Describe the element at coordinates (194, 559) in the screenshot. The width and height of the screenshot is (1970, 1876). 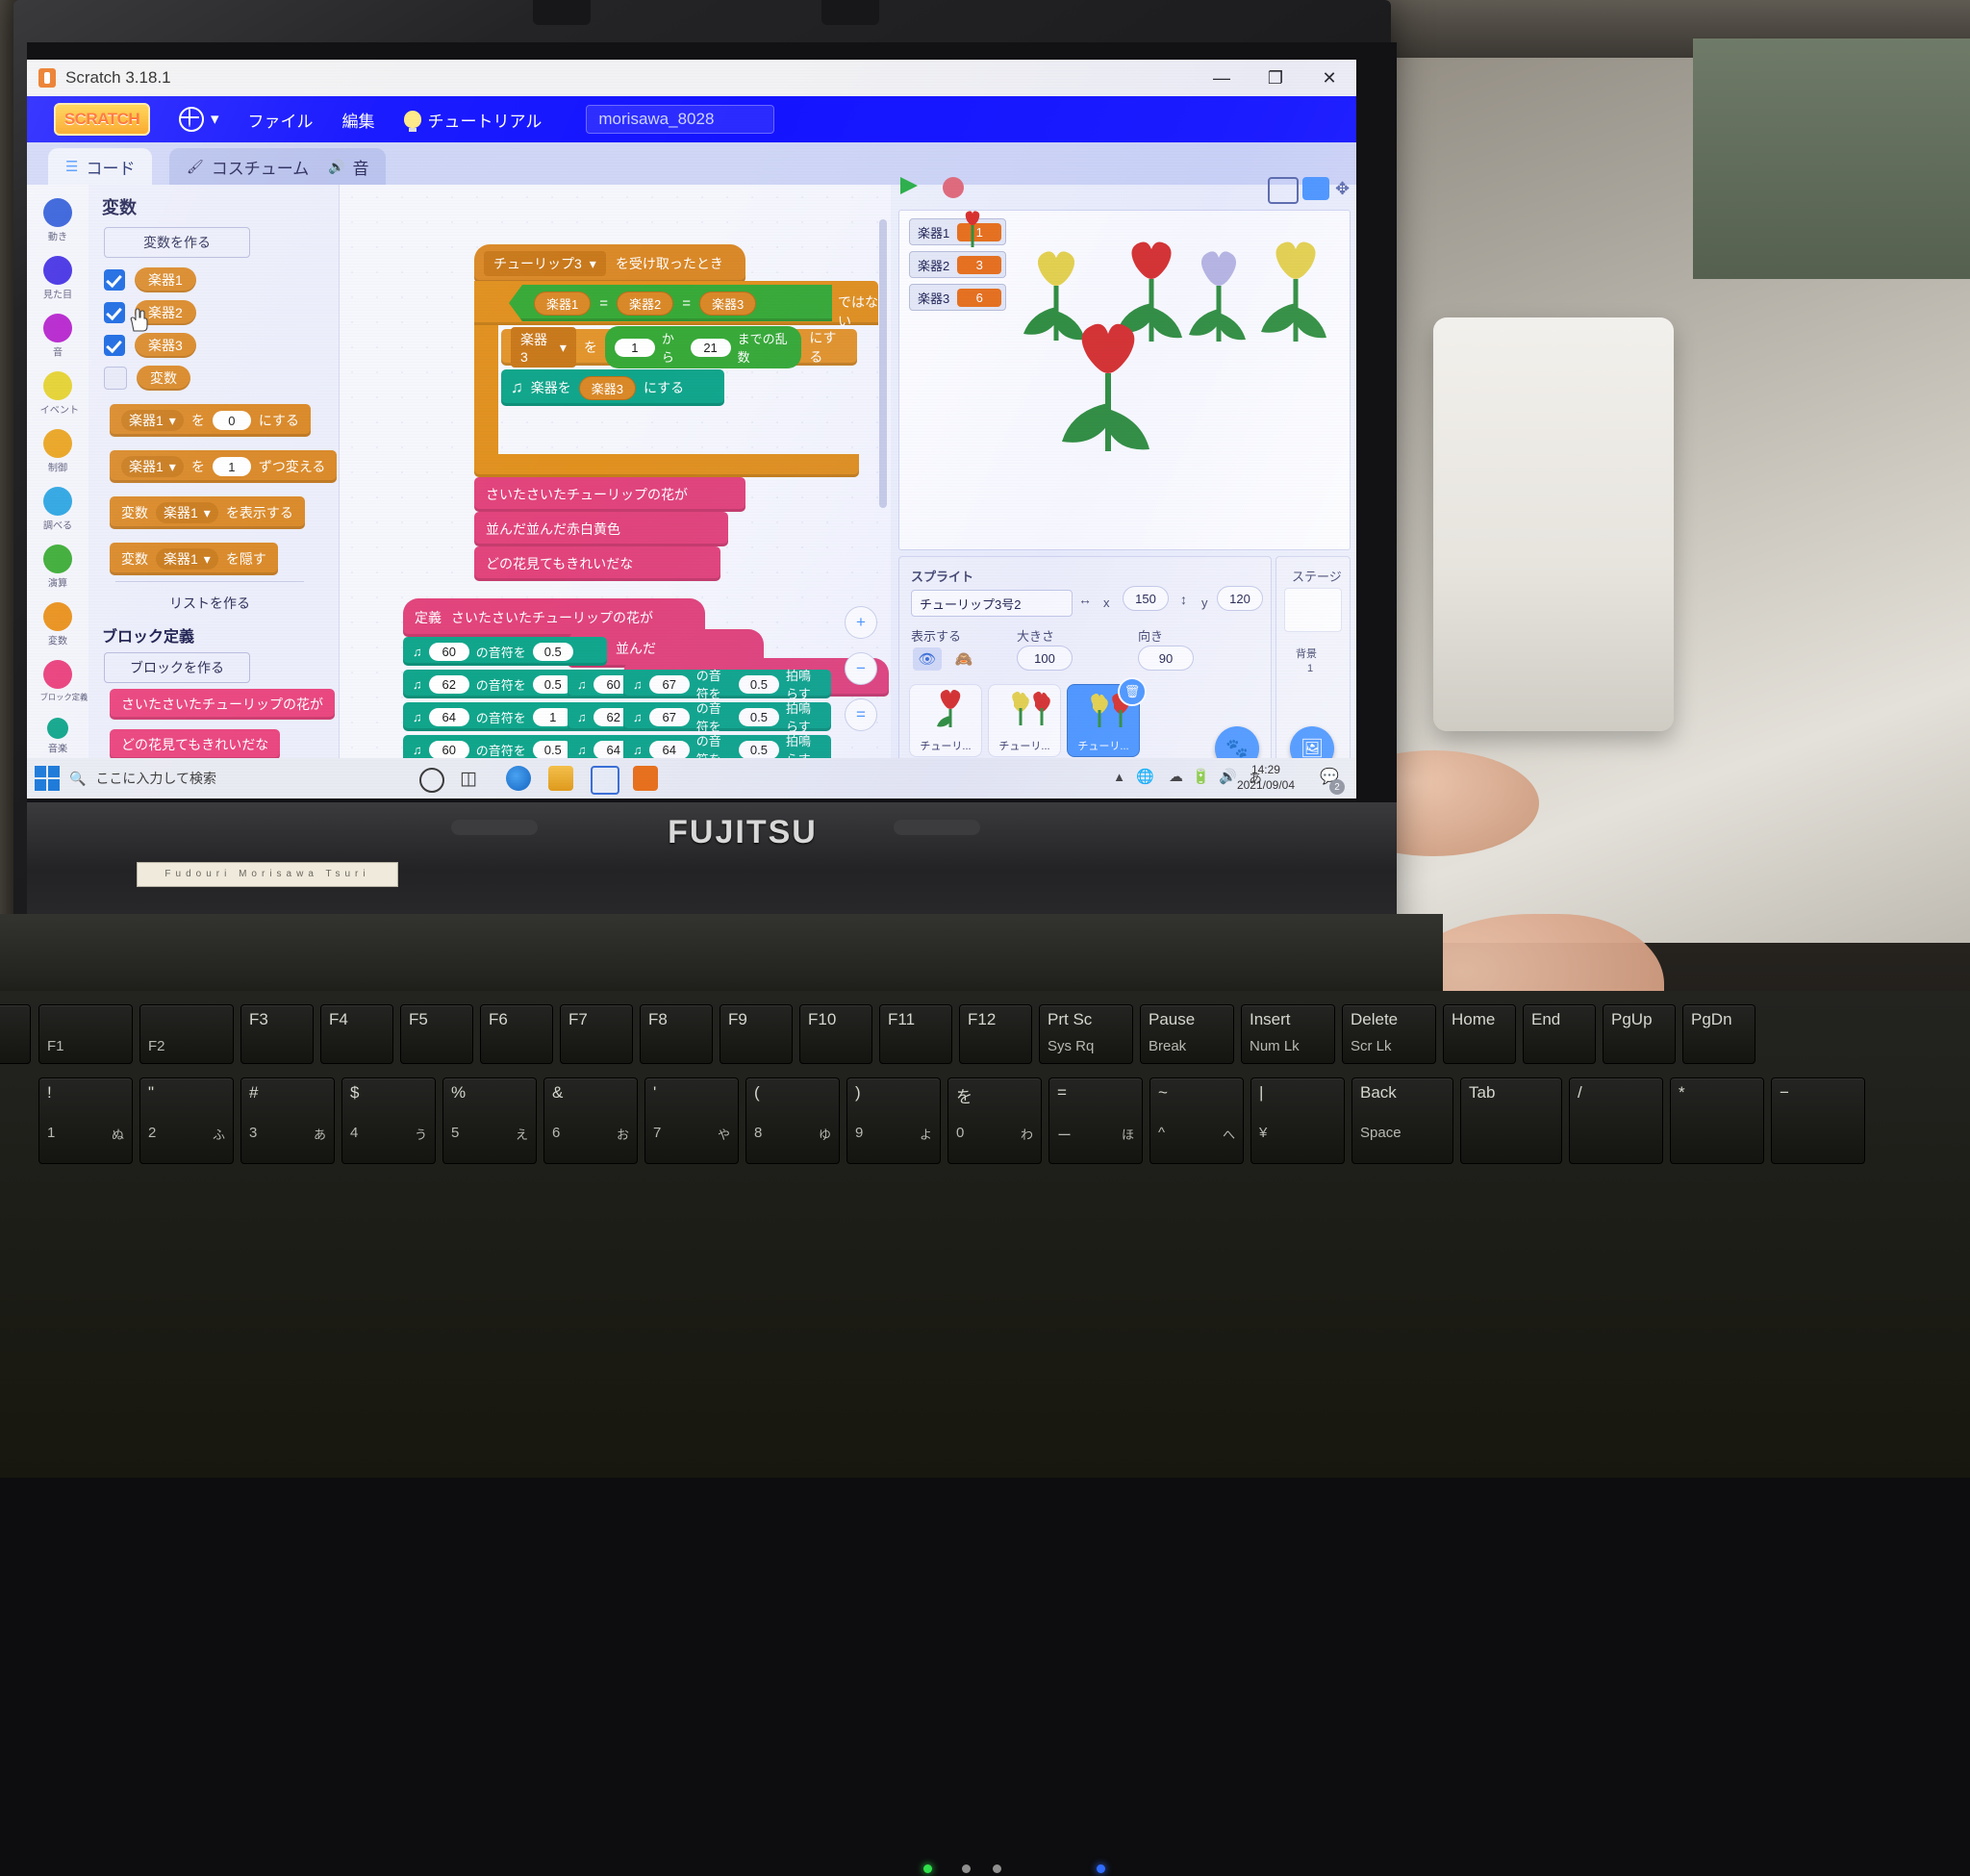
I see `palette-hide-variable-block: 変数 楽器1 ▾ を隠す` at that location.